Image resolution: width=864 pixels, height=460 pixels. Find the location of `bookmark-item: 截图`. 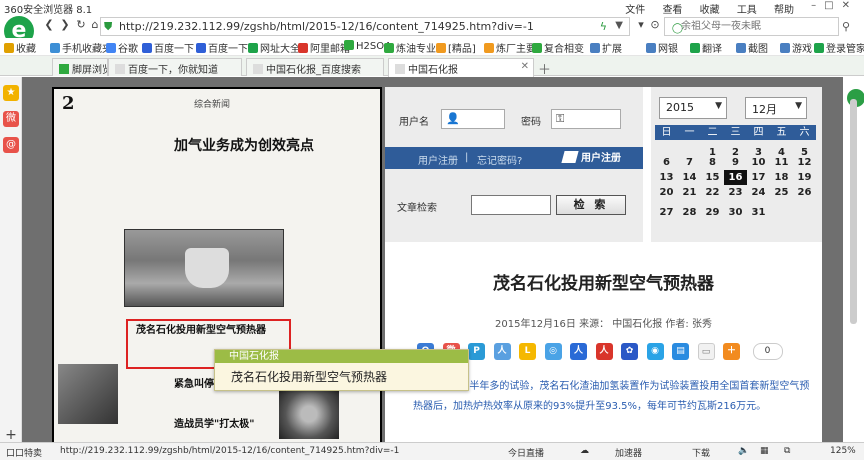

bookmark-item: 截图 is located at coordinates (752, 47).